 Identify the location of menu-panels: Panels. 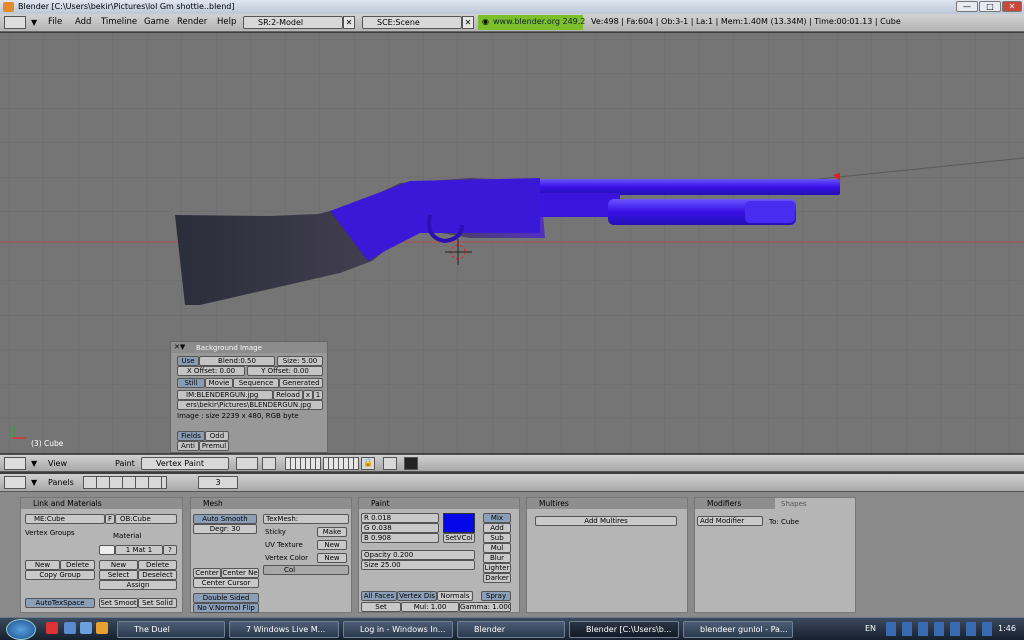
(61, 482).